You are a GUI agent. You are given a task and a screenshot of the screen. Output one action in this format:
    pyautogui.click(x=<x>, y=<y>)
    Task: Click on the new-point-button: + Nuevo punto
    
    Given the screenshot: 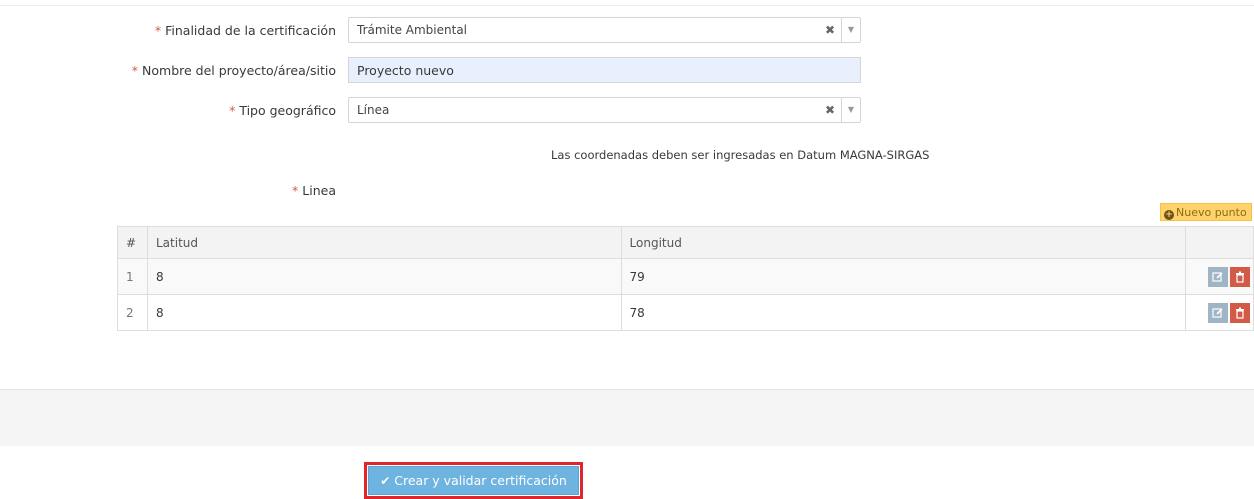 What is the action you would take?
    pyautogui.click(x=1206, y=212)
    